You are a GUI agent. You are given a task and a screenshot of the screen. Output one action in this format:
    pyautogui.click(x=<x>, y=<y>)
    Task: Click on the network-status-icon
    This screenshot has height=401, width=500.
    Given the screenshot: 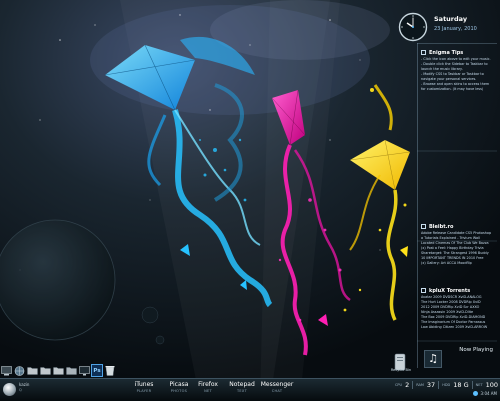 What is the action you would take?
    pyautogui.click(x=475, y=393)
    